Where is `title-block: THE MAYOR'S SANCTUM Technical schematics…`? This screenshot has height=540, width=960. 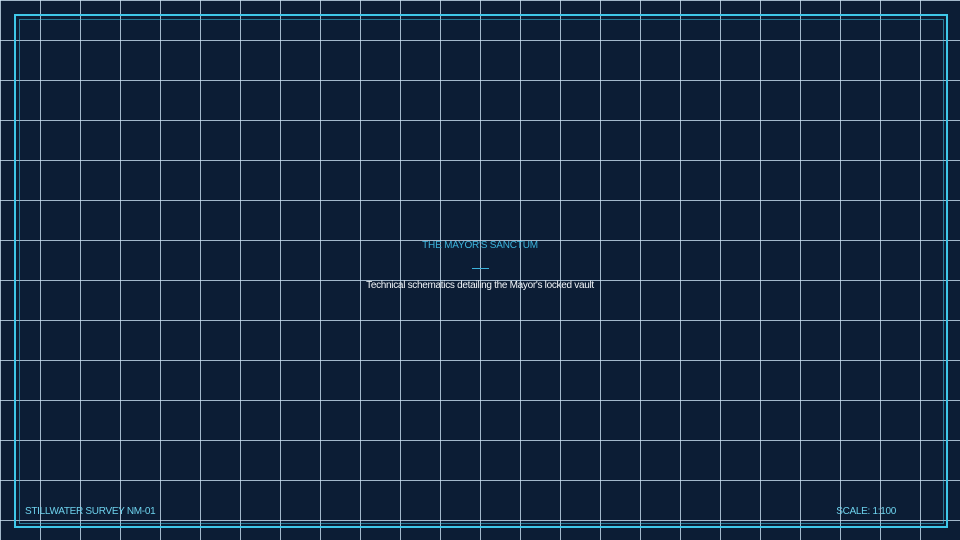 title-block: THE MAYOR'S SANCTUM Technical schematics… is located at coordinates (480, 266).